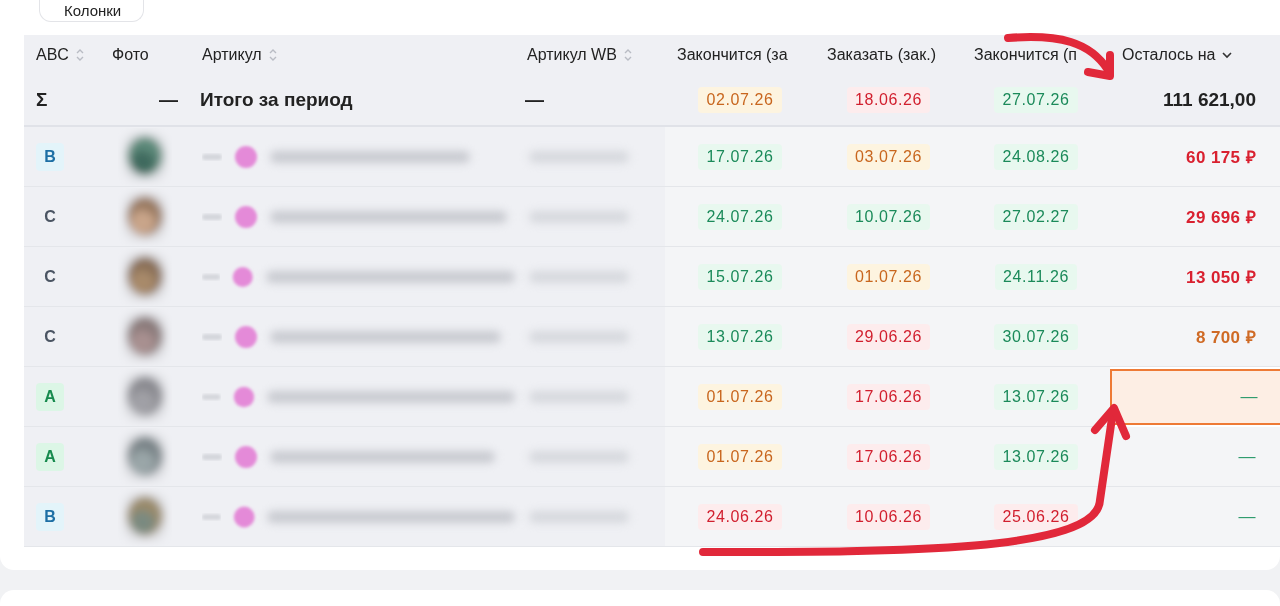 This screenshot has width=1280, height=606. Describe the element at coordinates (740, 156) in the screenshot. I see `date-tag: 17.07.26` at that location.